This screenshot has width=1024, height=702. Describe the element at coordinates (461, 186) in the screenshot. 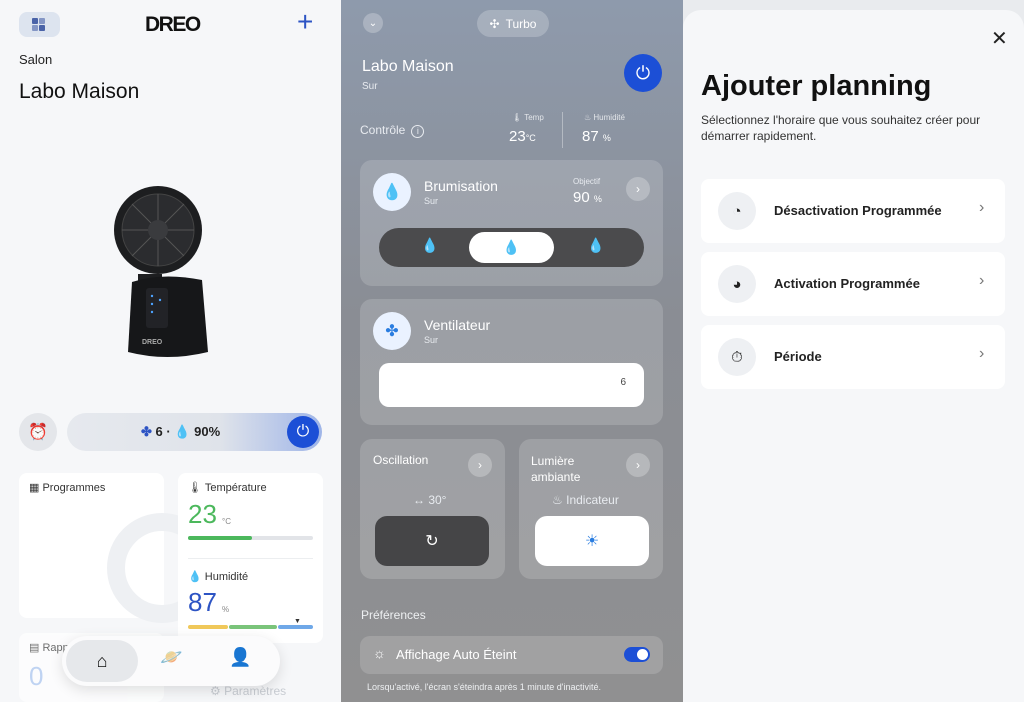

I see `brumisation-title: Brumisation` at that location.